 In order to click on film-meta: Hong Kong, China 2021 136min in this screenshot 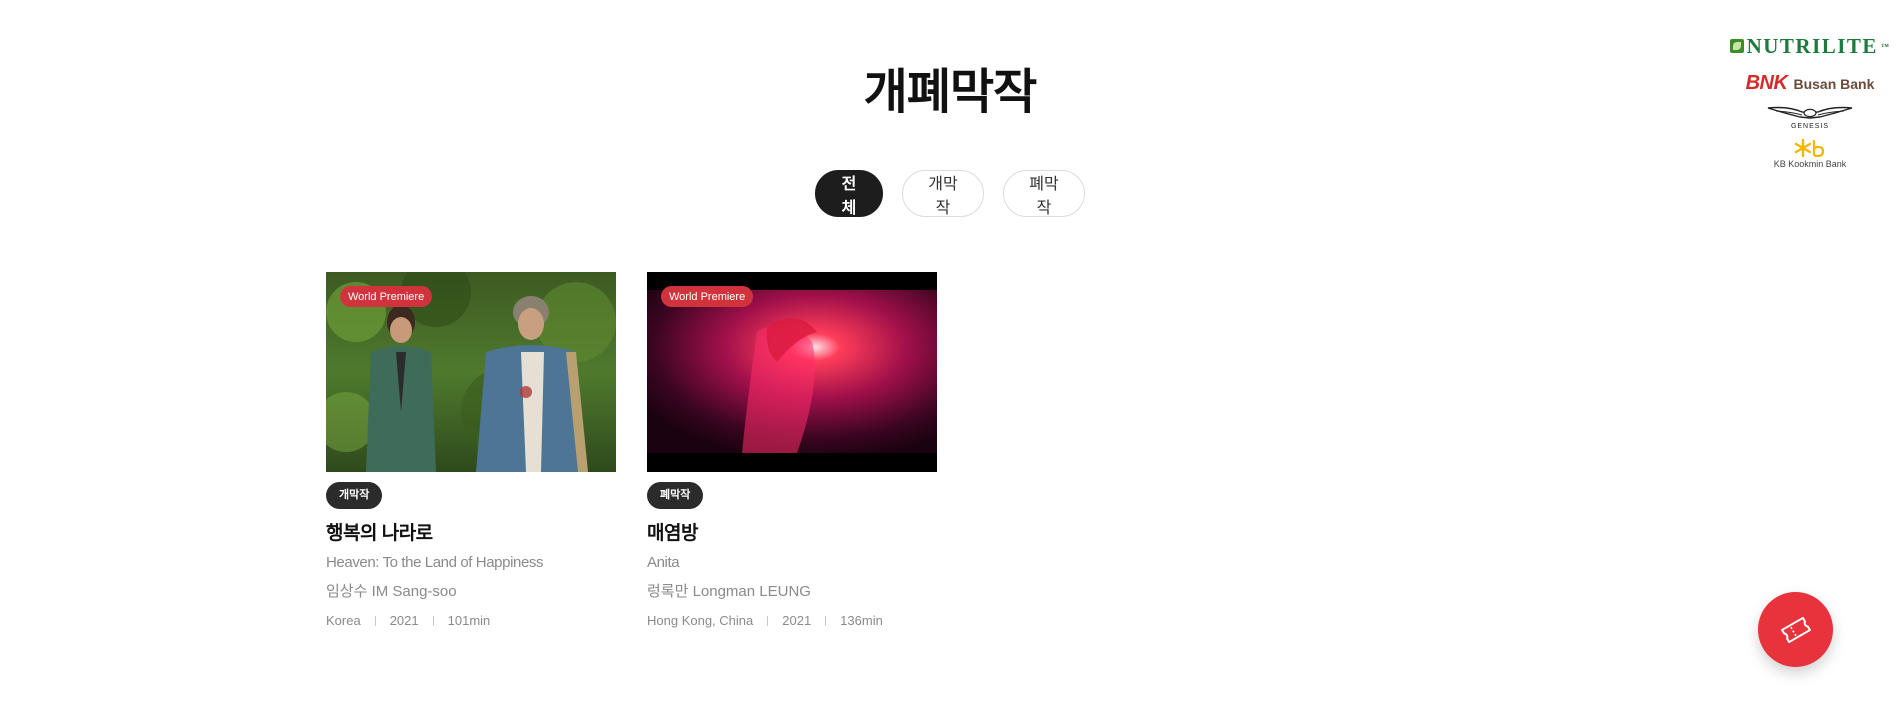, I will do `click(792, 620)`.